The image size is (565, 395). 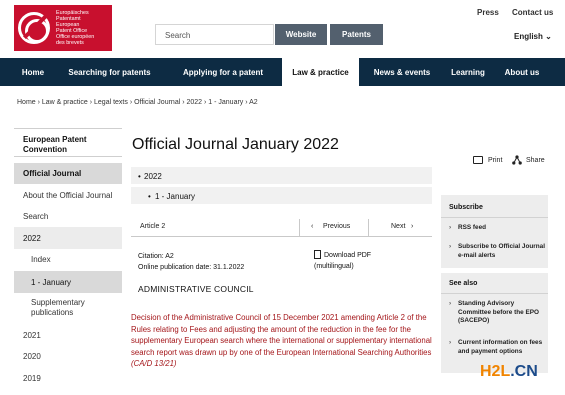 What do you see at coordinates (281, 228) in the screenshot?
I see `article-navigation: Article 2 ‹ Previous Next ›` at bounding box center [281, 228].